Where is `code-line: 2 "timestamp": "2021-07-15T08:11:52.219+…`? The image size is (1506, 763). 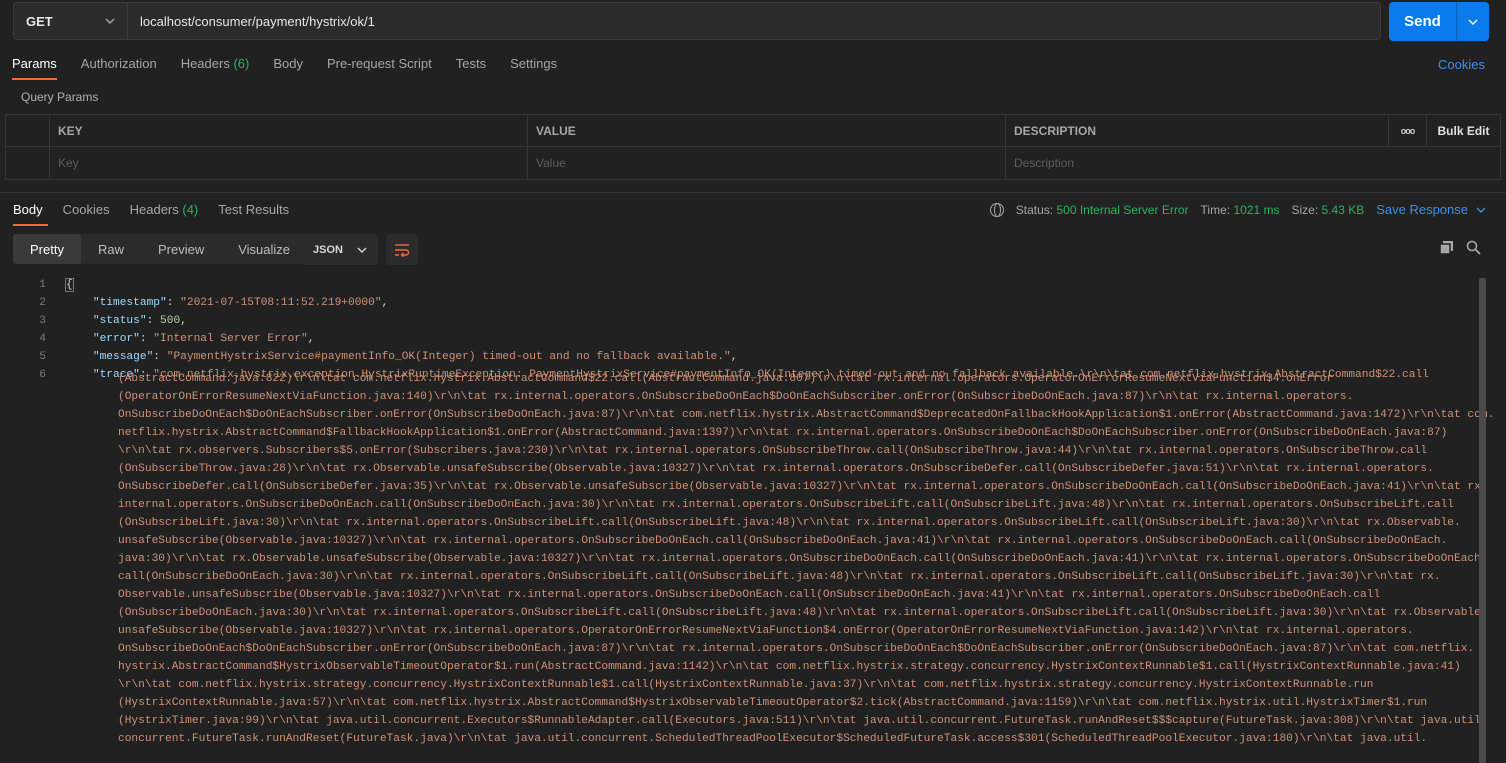 code-line: 2 "timestamp": "2021-07-15T08:11:52.219+… is located at coordinates (739, 303).